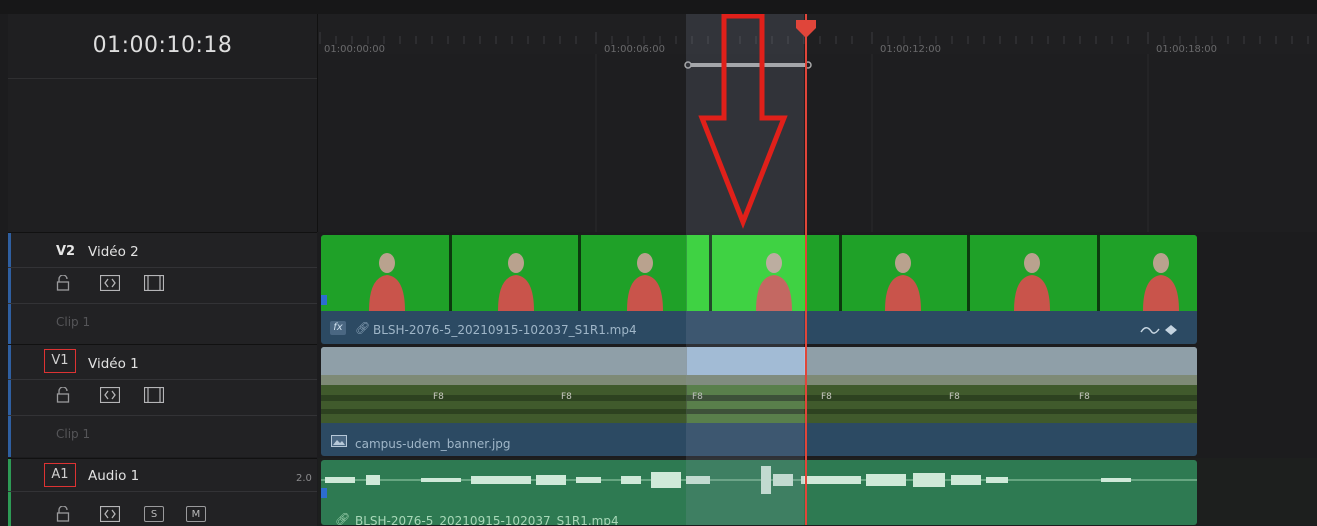 This screenshot has width=1317, height=526. Describe the element at coordinates (304, 478) in the screenshot. I see `channel-format: 2.0` at that location.